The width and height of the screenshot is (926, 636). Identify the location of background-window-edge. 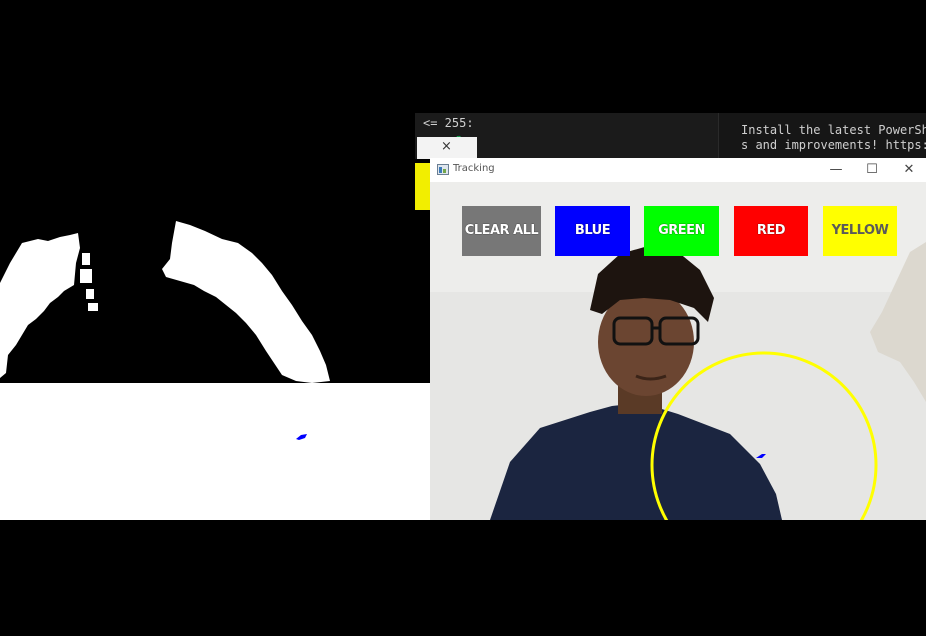
(422, 186).